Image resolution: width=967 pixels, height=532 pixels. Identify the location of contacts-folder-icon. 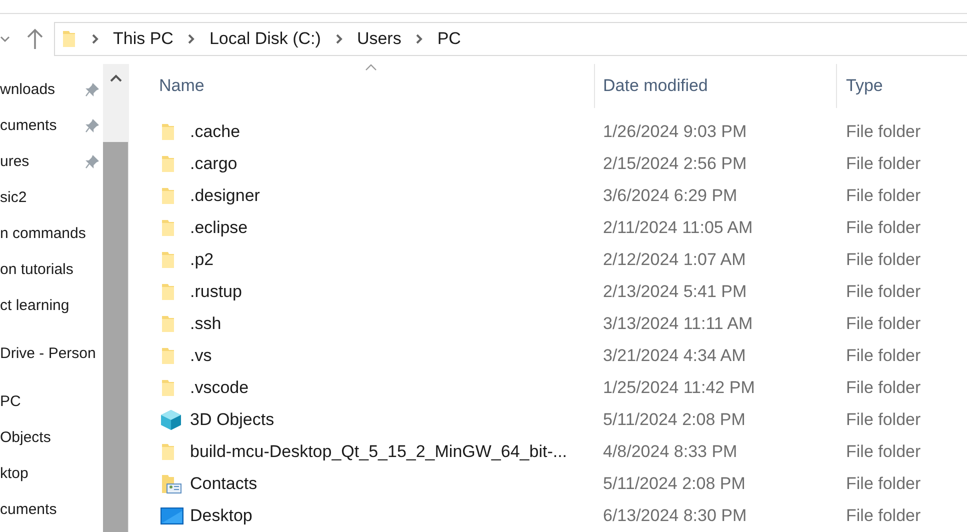
(171, 484).